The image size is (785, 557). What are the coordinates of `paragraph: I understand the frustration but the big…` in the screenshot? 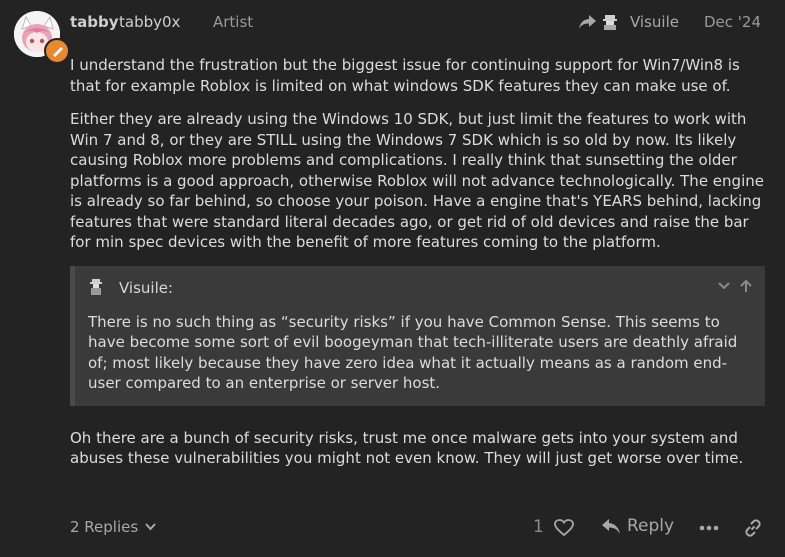 It's located at (405, 75).